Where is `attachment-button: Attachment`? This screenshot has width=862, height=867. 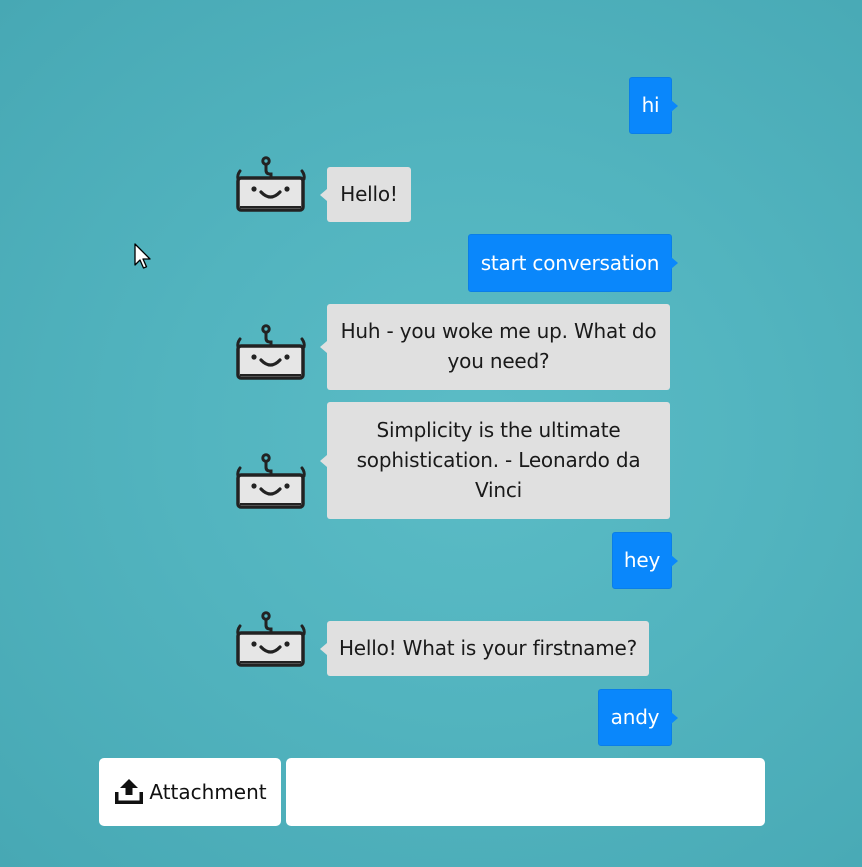
attachment-button: Attachment is located at coordinates (190, 792).